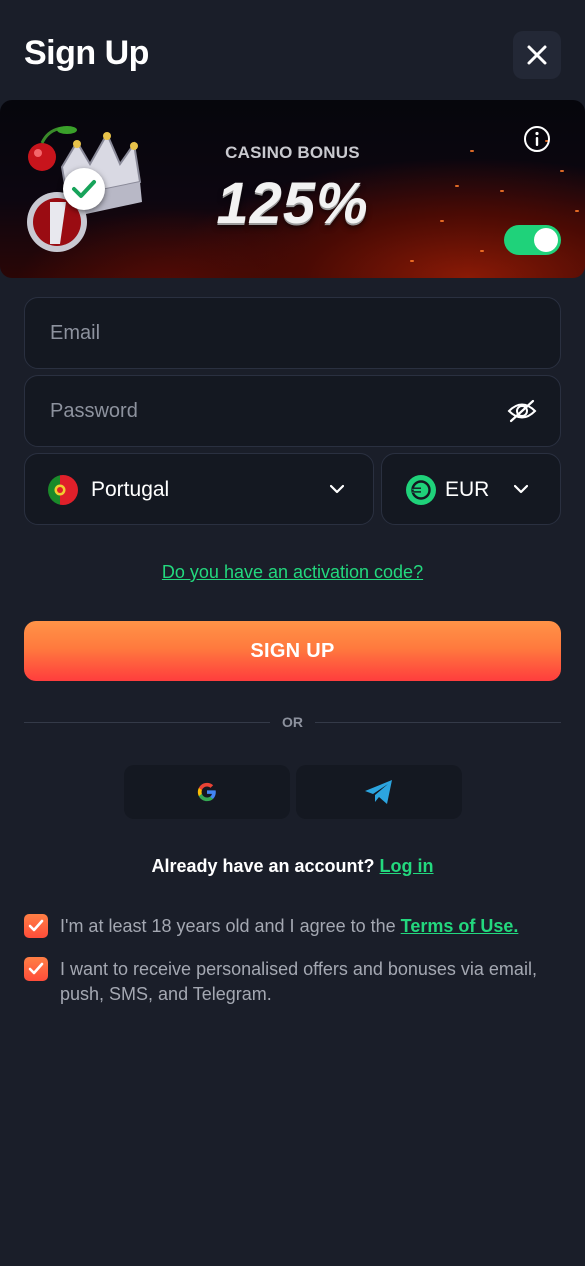  Describe the element at coordinates (292, 572) in the screenshot. I see `activation-code-link: Do you have an activation code?` at that location.